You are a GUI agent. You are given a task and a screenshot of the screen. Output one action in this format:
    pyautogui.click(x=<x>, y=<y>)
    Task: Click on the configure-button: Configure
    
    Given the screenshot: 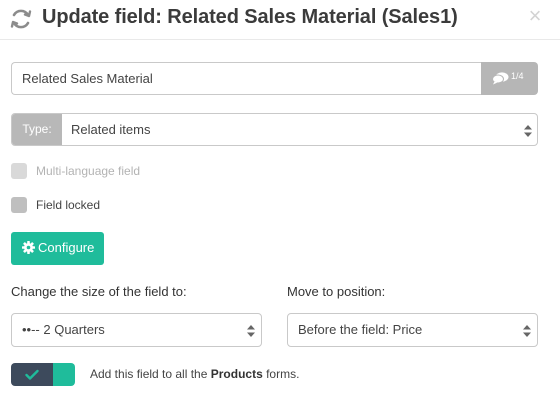 What is the action you would take?
    pyautogui.click(x=57, y=248)
    